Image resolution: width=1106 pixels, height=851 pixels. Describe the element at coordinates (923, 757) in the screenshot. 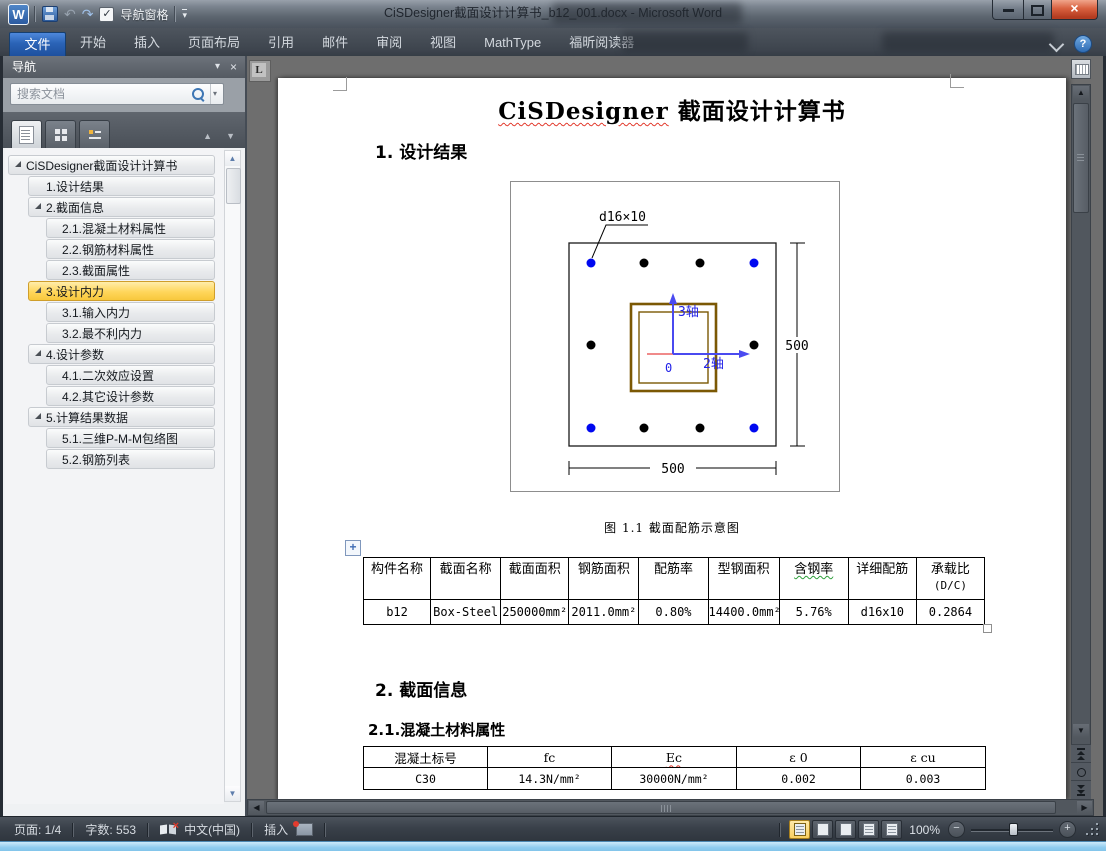

I see `table-header-cell: ε cu` at that location.